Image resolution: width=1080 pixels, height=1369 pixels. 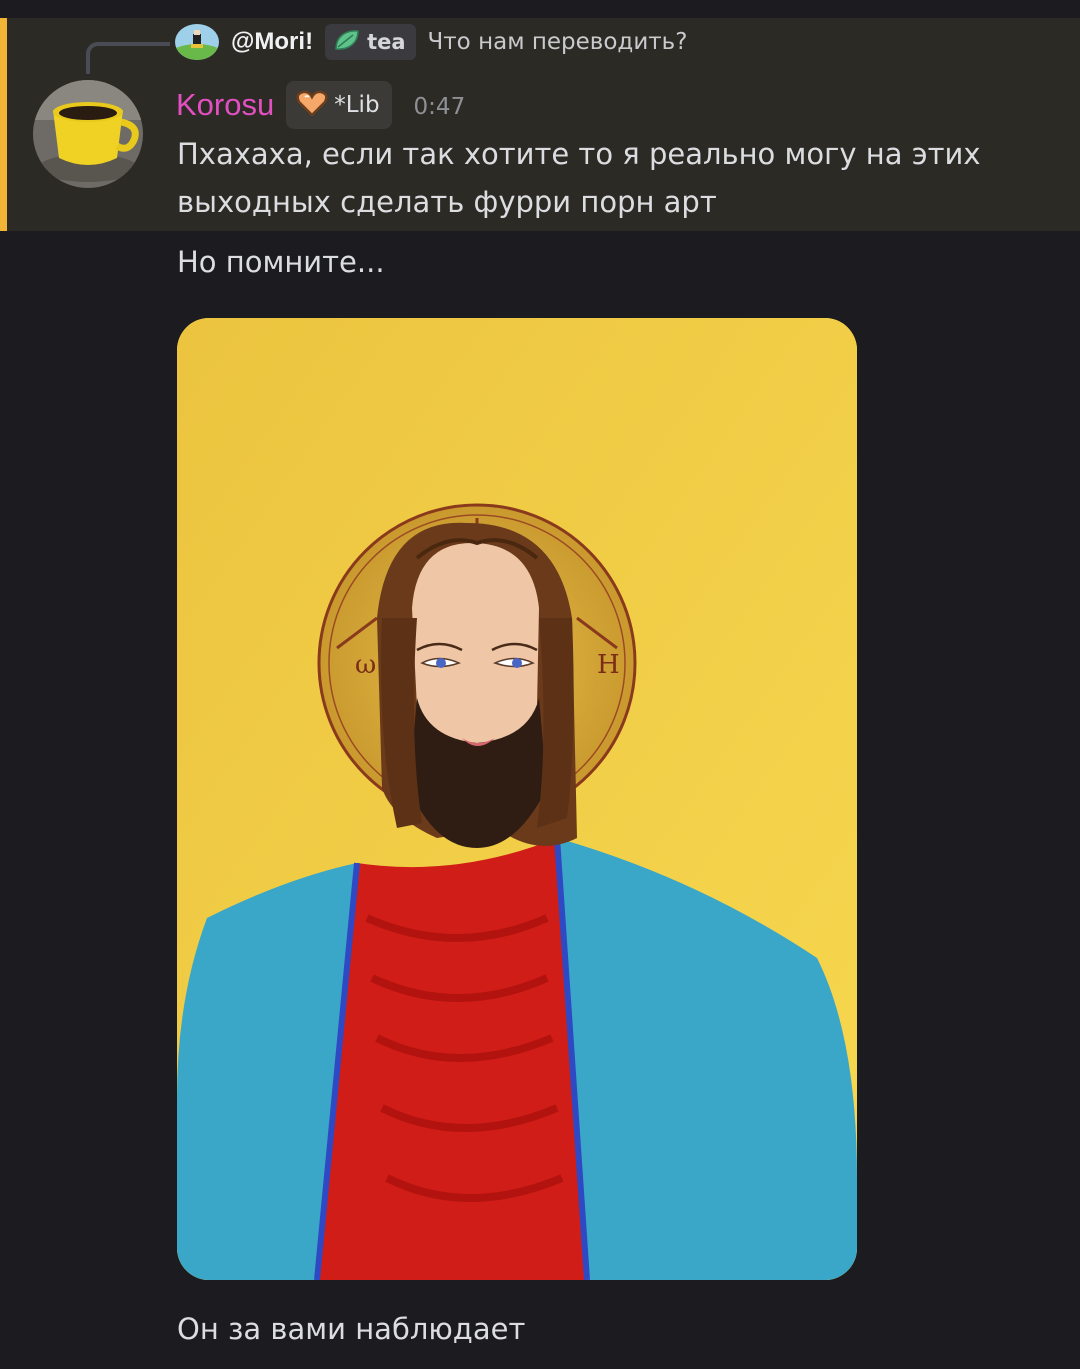 What do you see at coordinates (312, 105) in the screenshot?
I see `heart-icon` at bounding box center [312, 105].